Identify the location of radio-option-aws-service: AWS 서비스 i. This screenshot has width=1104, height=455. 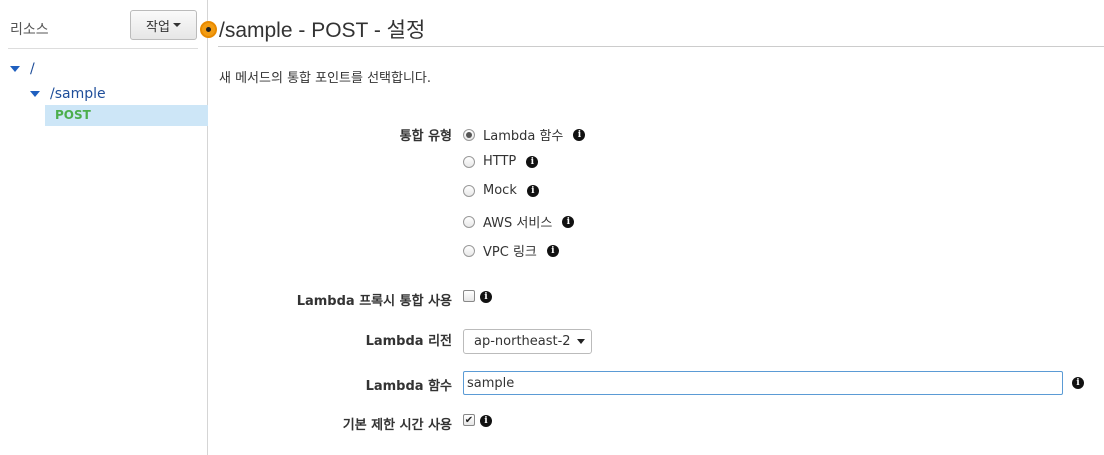
(519, 221).